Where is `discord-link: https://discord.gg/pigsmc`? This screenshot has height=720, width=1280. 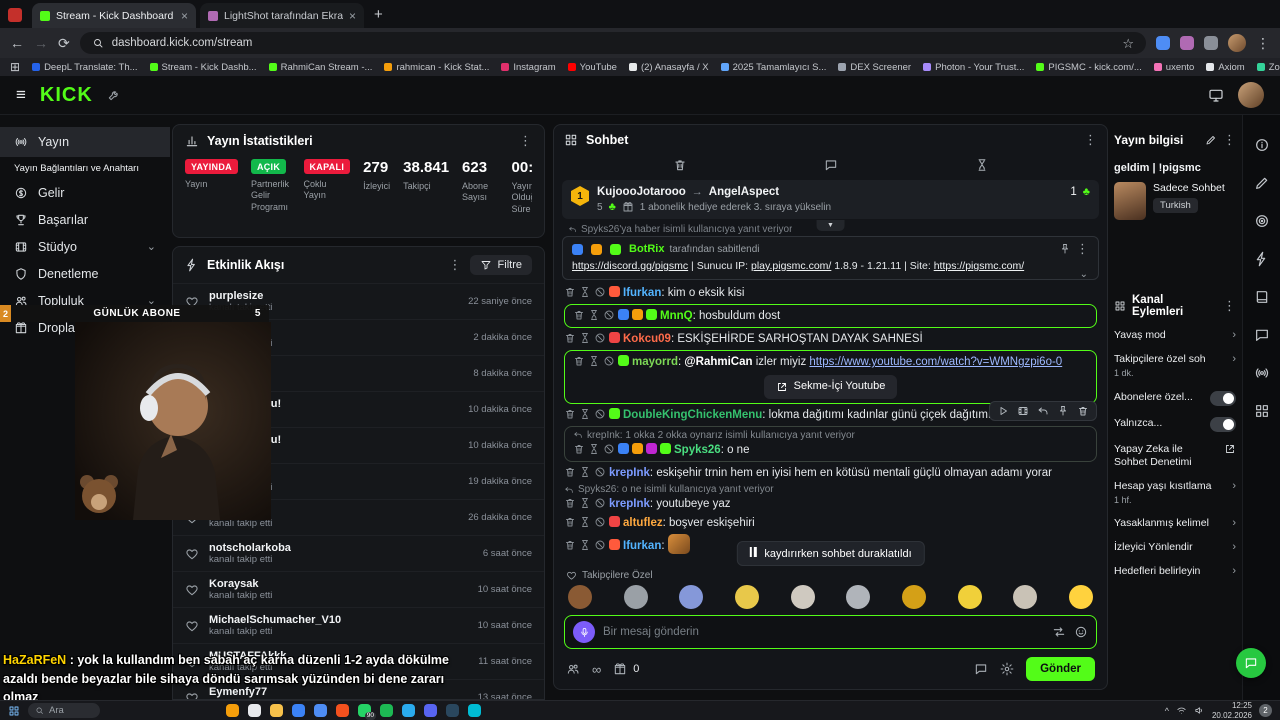
discord-link: https://discord.gg/pigsmc is located at coordinates (630, 266).